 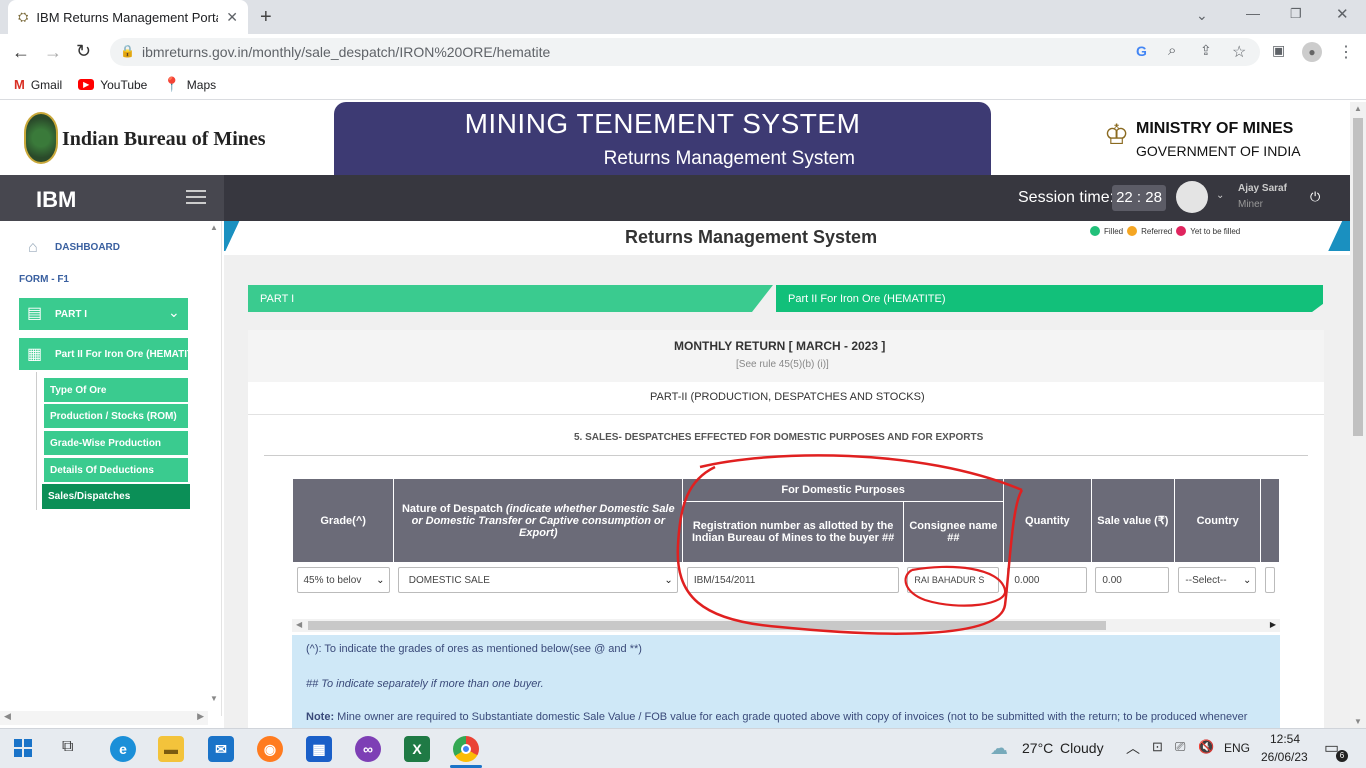 I want to click on gmail-icon: M, so click(x=19, y=84).